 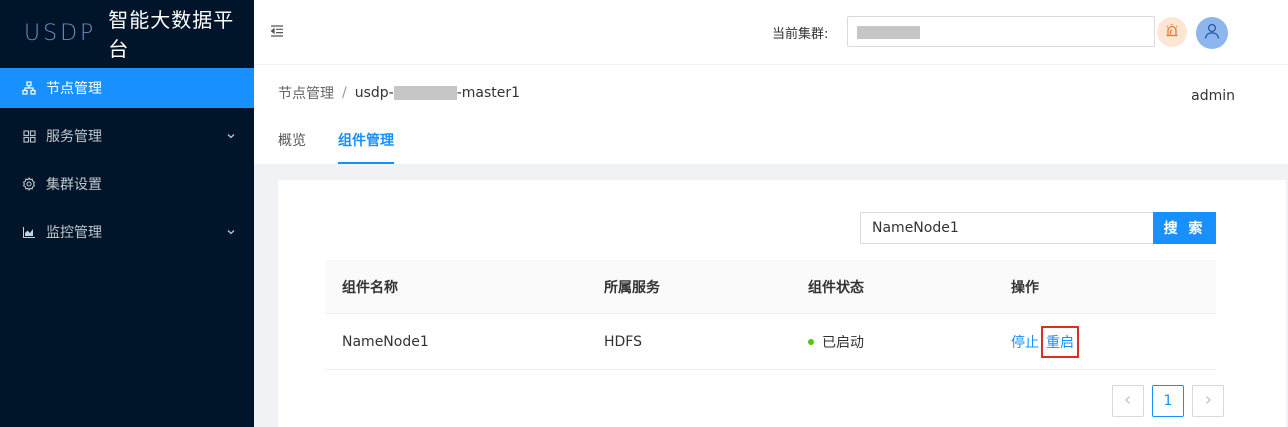 What do you see at coordinates (888, 32) in the screenshot?
I see `redacted-cluster-name` at bounding box center [888, 32].